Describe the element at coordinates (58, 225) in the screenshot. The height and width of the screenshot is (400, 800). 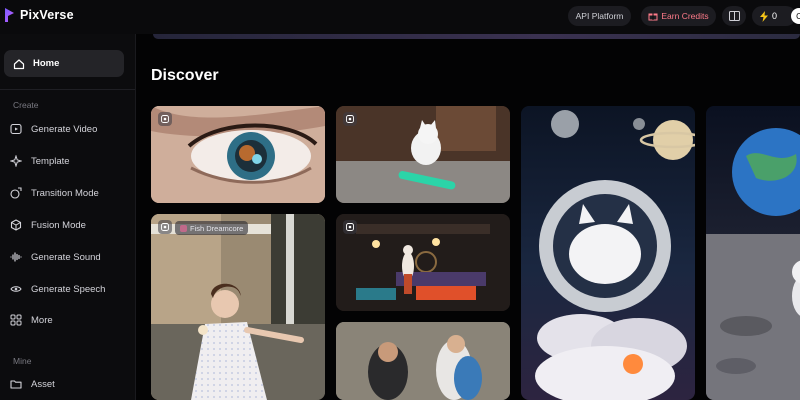
I see `sidebar-item-label: Fusion Mode` at that location.